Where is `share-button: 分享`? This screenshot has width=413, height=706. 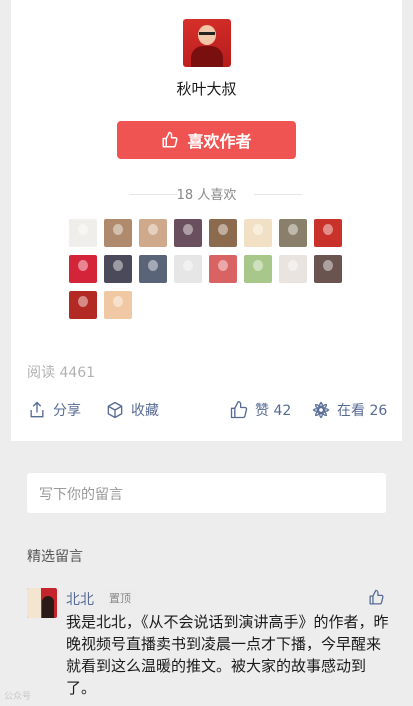
share-button: 分享 is located at coordinates (54, 410).